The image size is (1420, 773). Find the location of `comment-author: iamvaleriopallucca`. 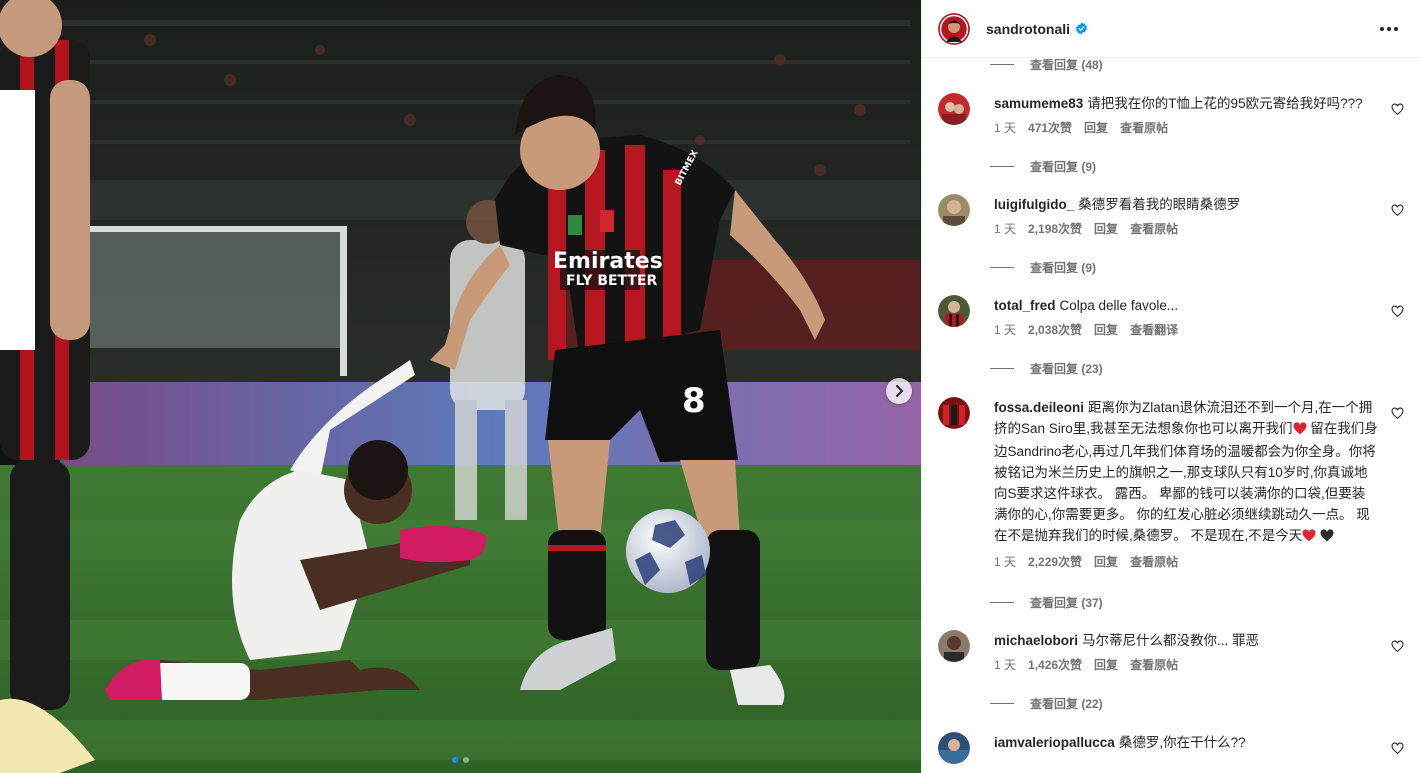

comment-author: iamvaleriopallucca is located at coordinates (1054, 742).